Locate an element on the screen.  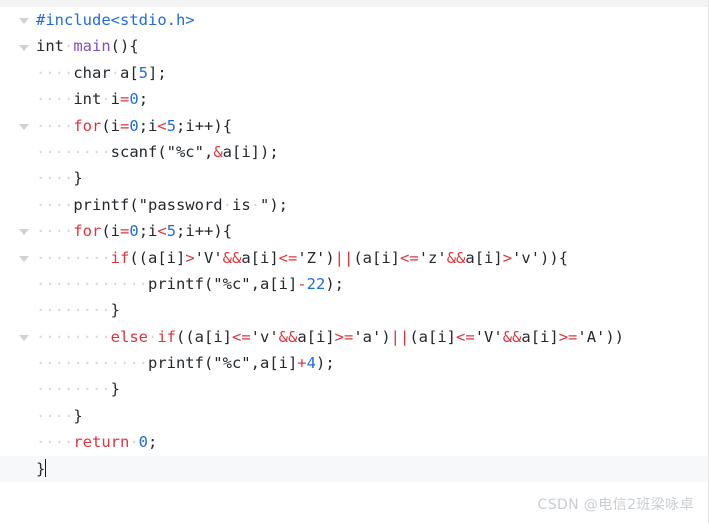
code-line: ····int·i=0; is located at coordinates (354, 99).